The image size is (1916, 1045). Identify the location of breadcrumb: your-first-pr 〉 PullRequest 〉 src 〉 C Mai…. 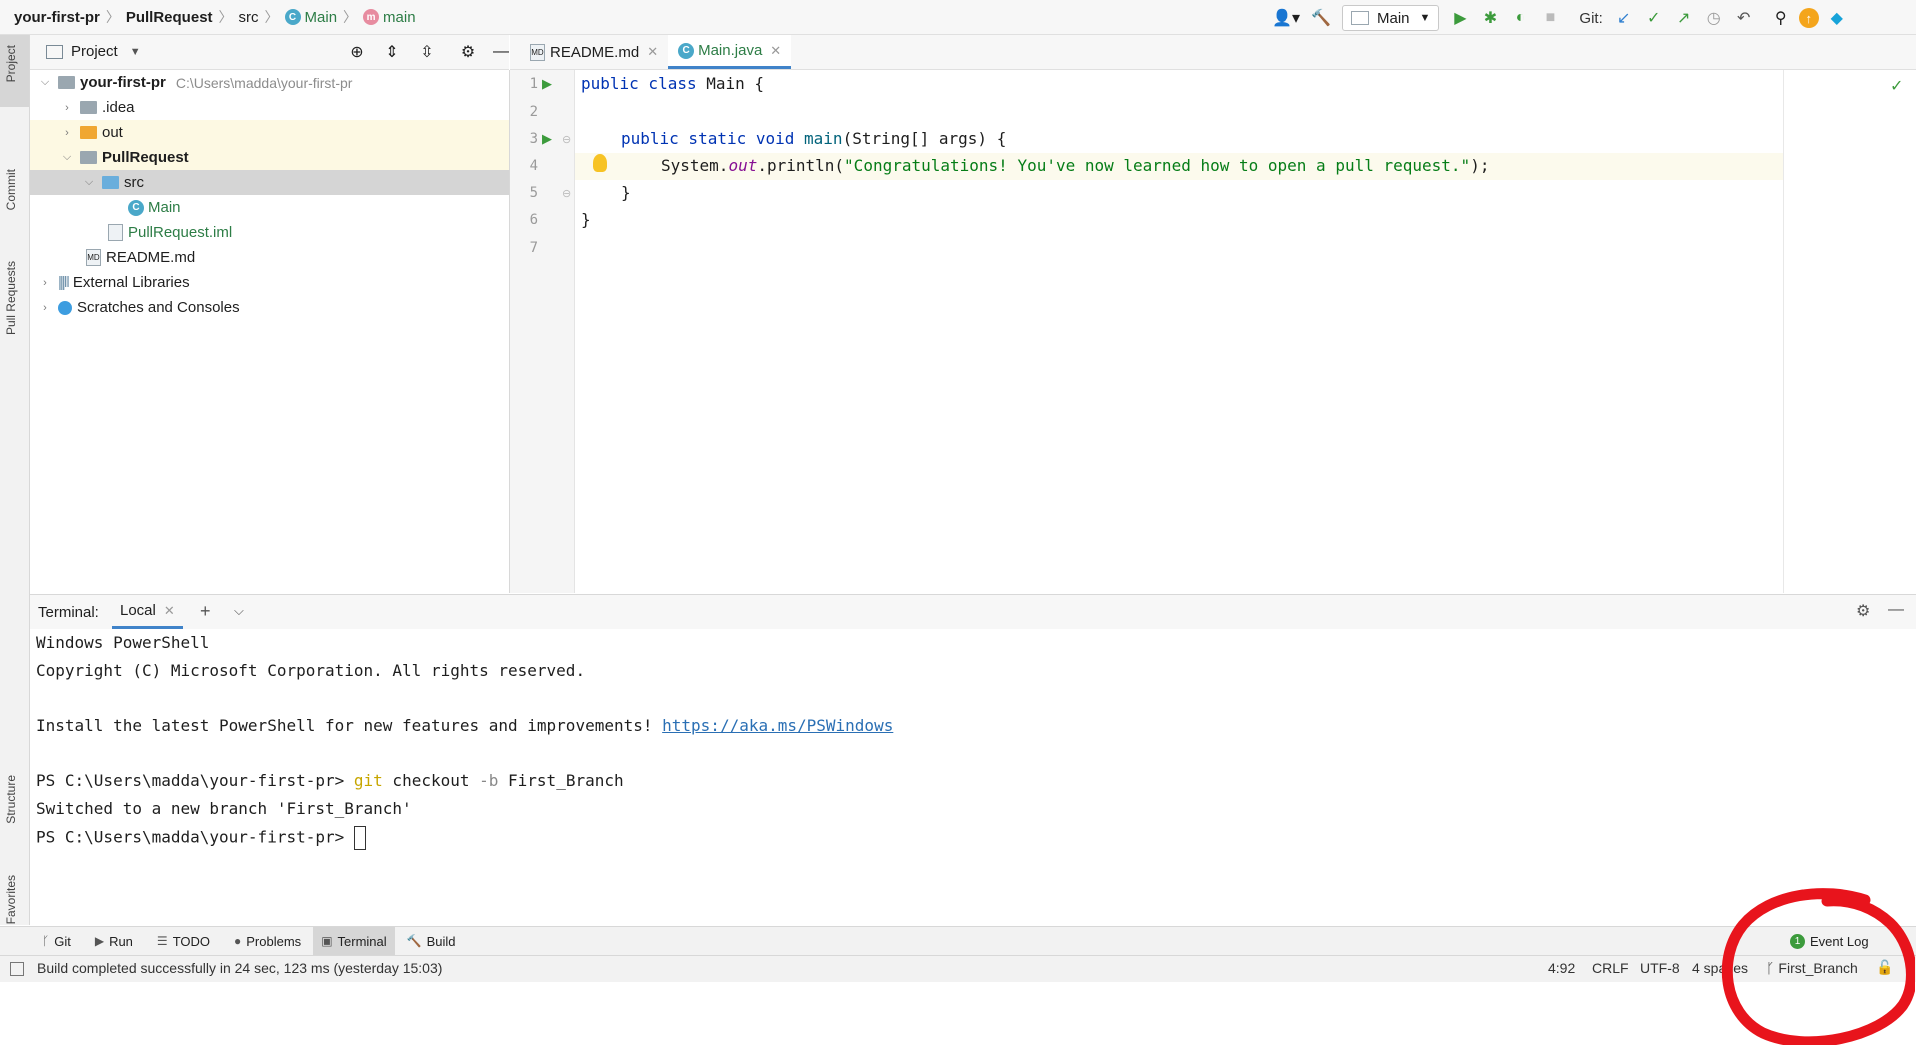
(215, 17).